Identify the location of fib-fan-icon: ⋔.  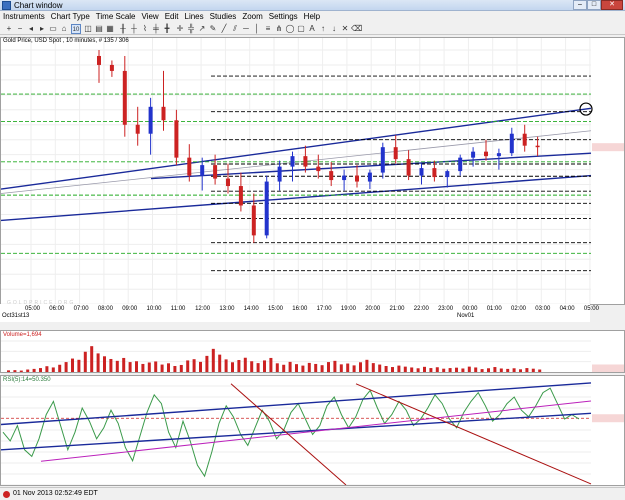
(279, 29).